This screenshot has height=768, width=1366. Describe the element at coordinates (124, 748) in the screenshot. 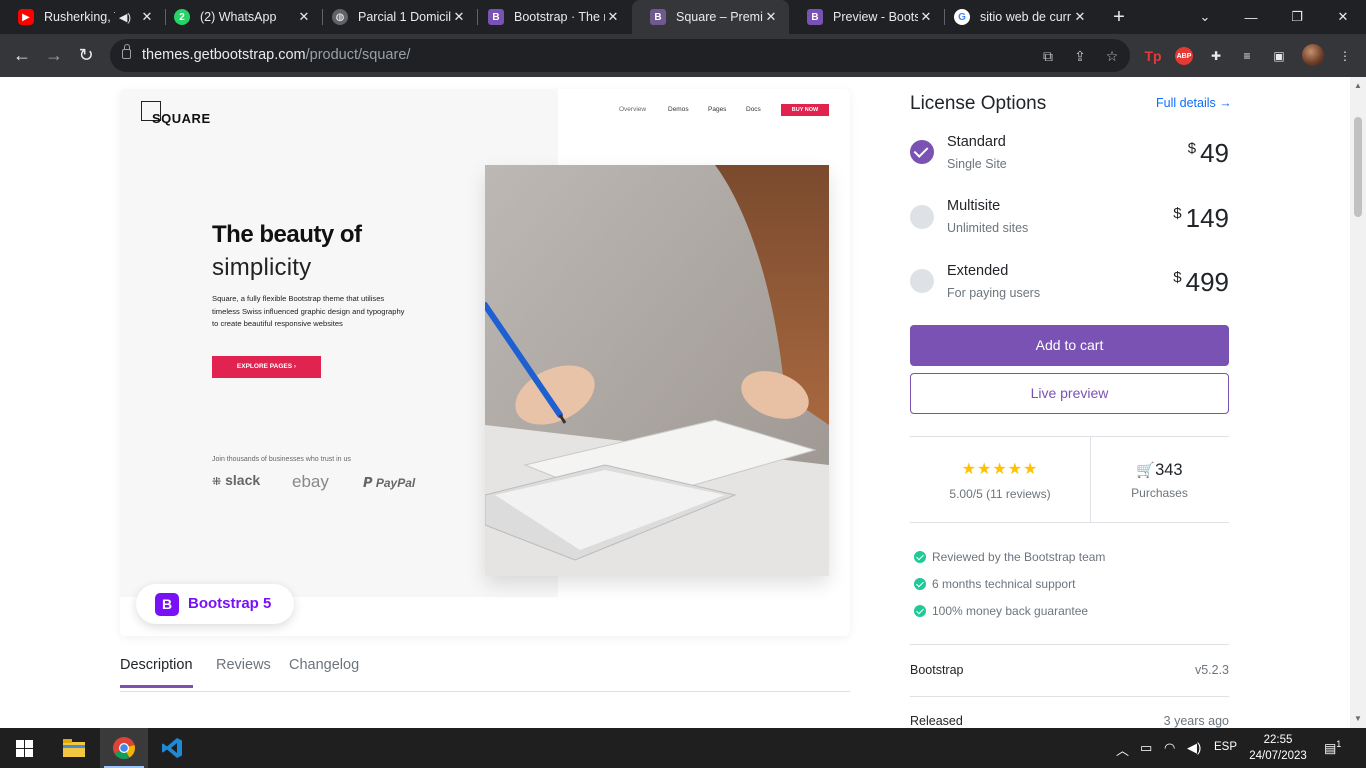

I see `chrome-taskbar-icon` at that location.